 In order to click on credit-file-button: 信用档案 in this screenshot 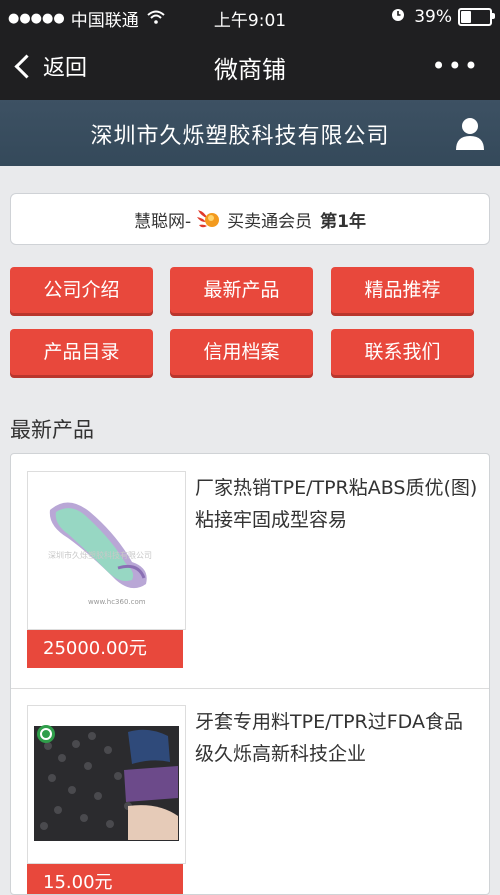, I will do `click(241, 352)`.